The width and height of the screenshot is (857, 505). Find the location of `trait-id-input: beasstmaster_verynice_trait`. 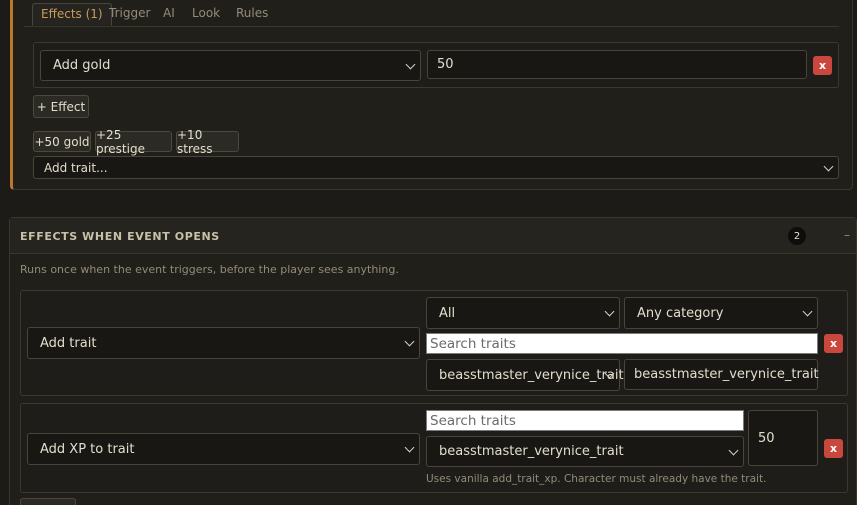

trait-id-input: beasstmaster_verynice_trait is located at coordinates (721, 374).